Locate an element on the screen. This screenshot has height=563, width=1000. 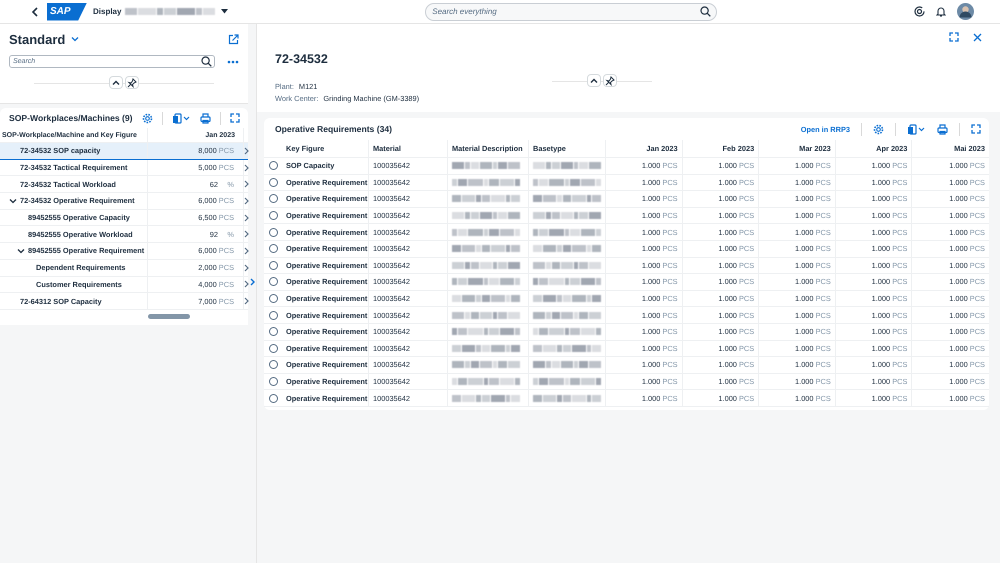
more-icon is located at coordinates (233, 62).